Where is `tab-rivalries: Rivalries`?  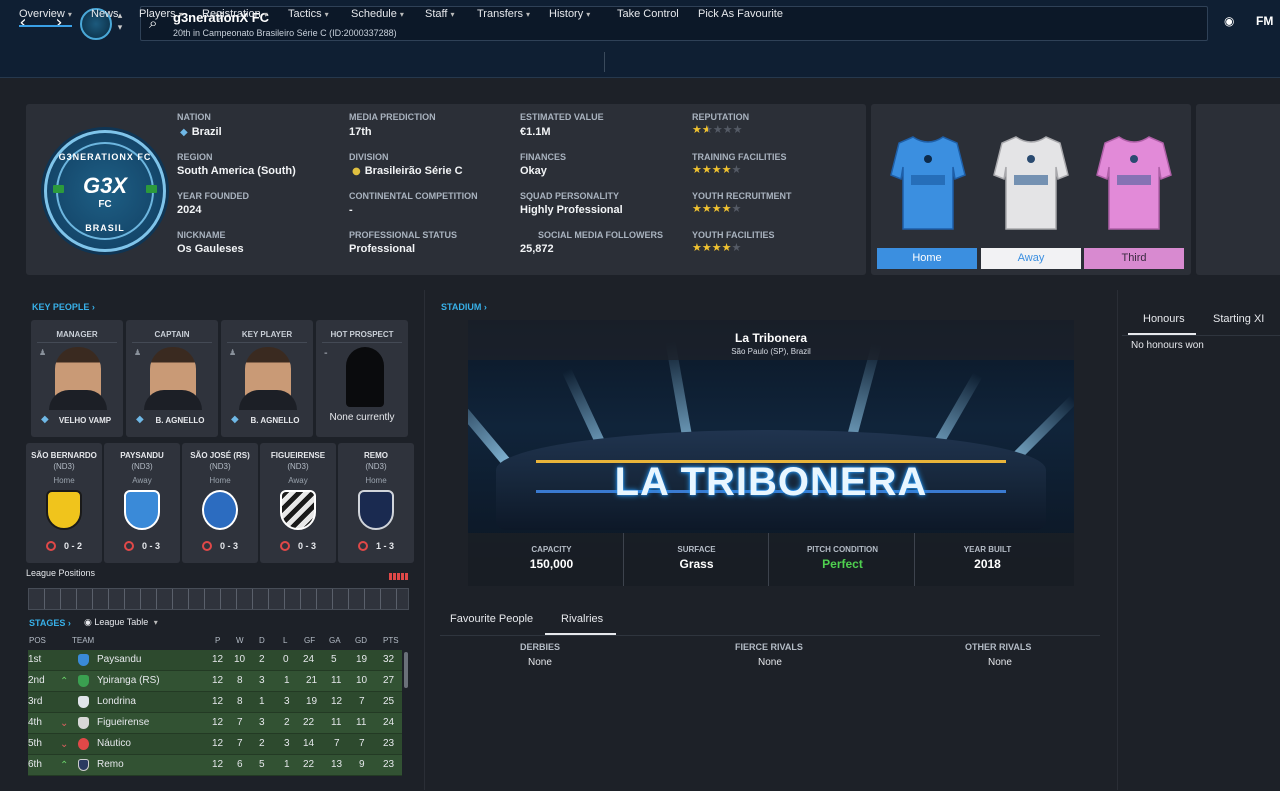 tab-rivalries: Rivalries is located at coordinates (582, 619).